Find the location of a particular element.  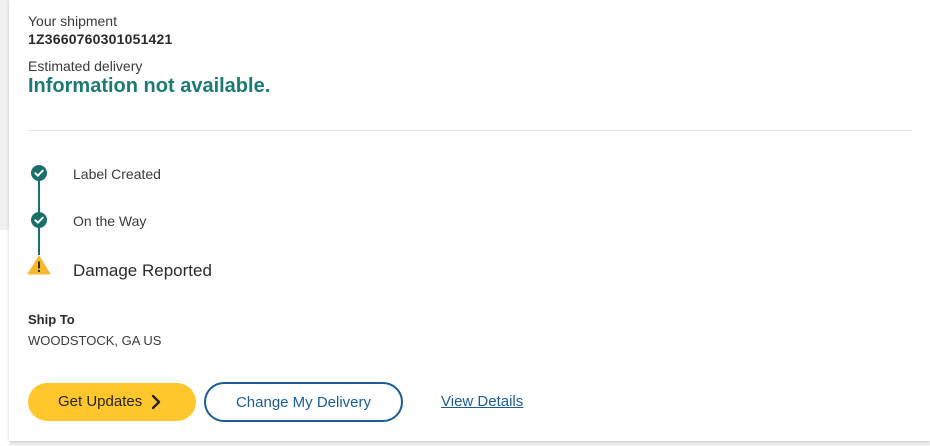

timeline-step-label-created: Label Created is located at coordinates (117, 174).